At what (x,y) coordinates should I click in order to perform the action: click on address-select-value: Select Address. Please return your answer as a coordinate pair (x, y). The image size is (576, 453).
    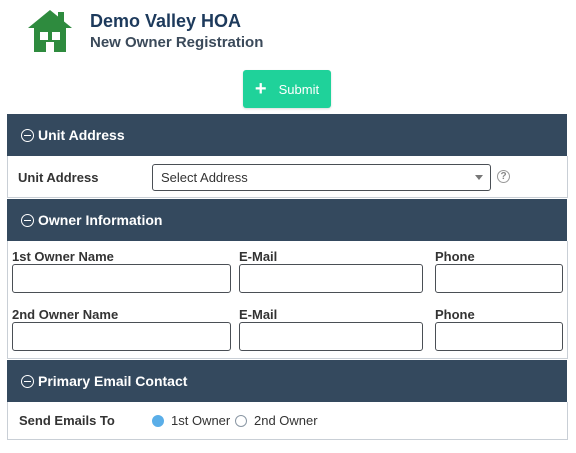
    Looking at the image, I should click on (204, 177).